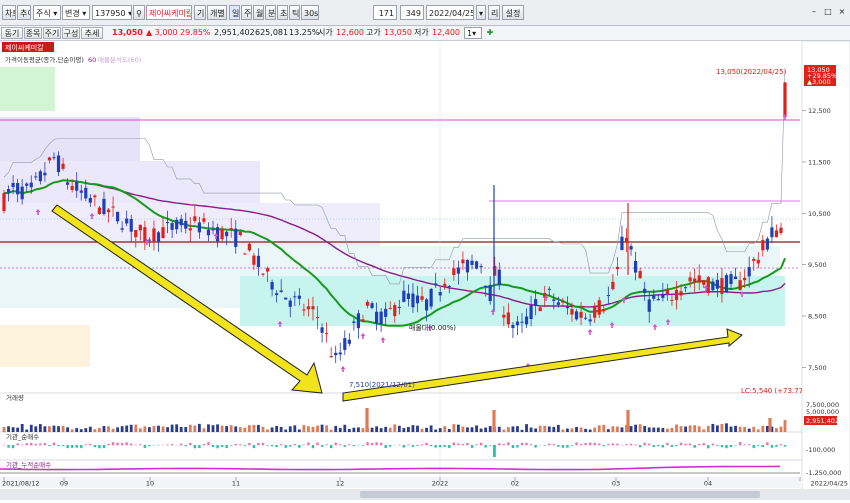 The height and width of the screenshot is (503, 850). What do you see at coordinates (234, 12) in the screenshot?
I see `period-day: 일` at bounding box center [234, 12].